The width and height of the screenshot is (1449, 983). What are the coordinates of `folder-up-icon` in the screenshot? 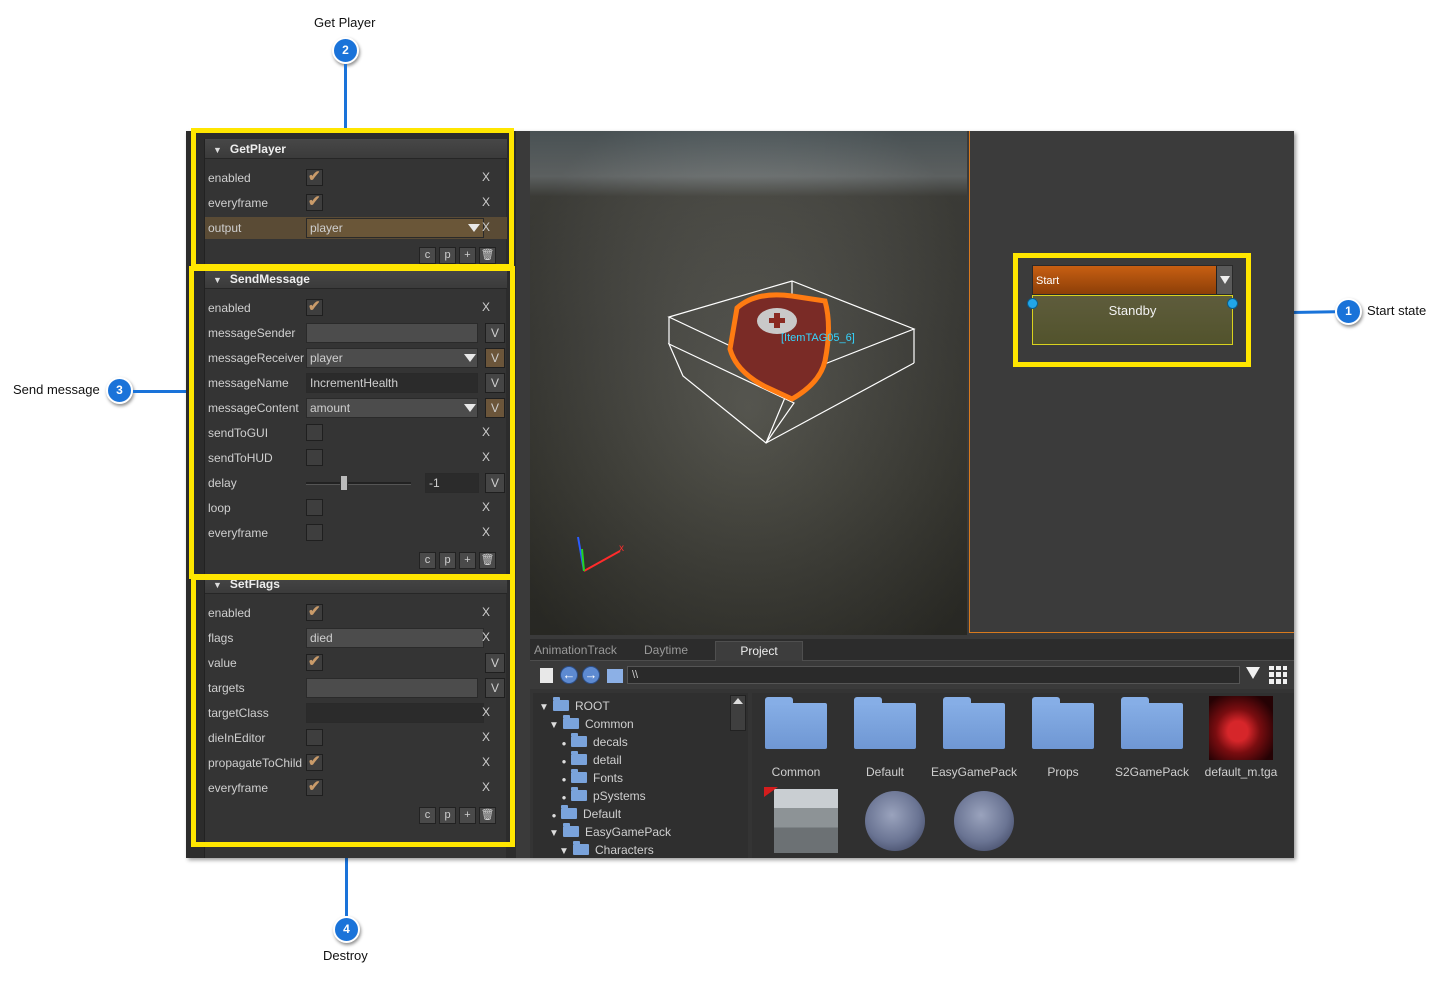 It's located at (615, 676).